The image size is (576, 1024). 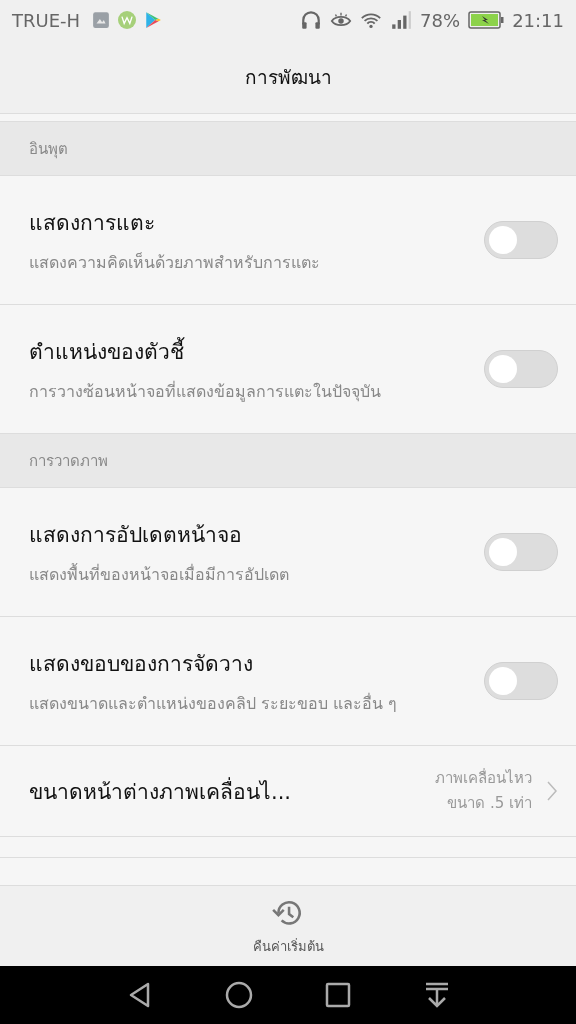 I want to click on setting-description: การวางซ้อนหน้าจอที่แสดงข้อมูลการแตะในปัจจุบัน, so click(x=205, y=392).